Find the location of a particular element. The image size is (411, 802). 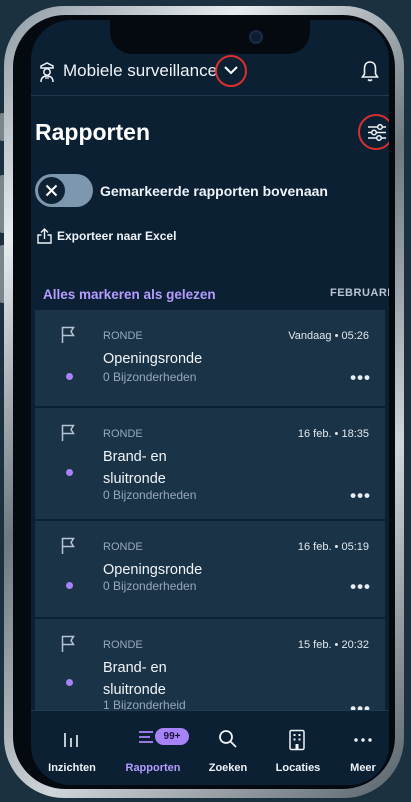

tab-locaties: Locaties is located at coordinates (298, 748).